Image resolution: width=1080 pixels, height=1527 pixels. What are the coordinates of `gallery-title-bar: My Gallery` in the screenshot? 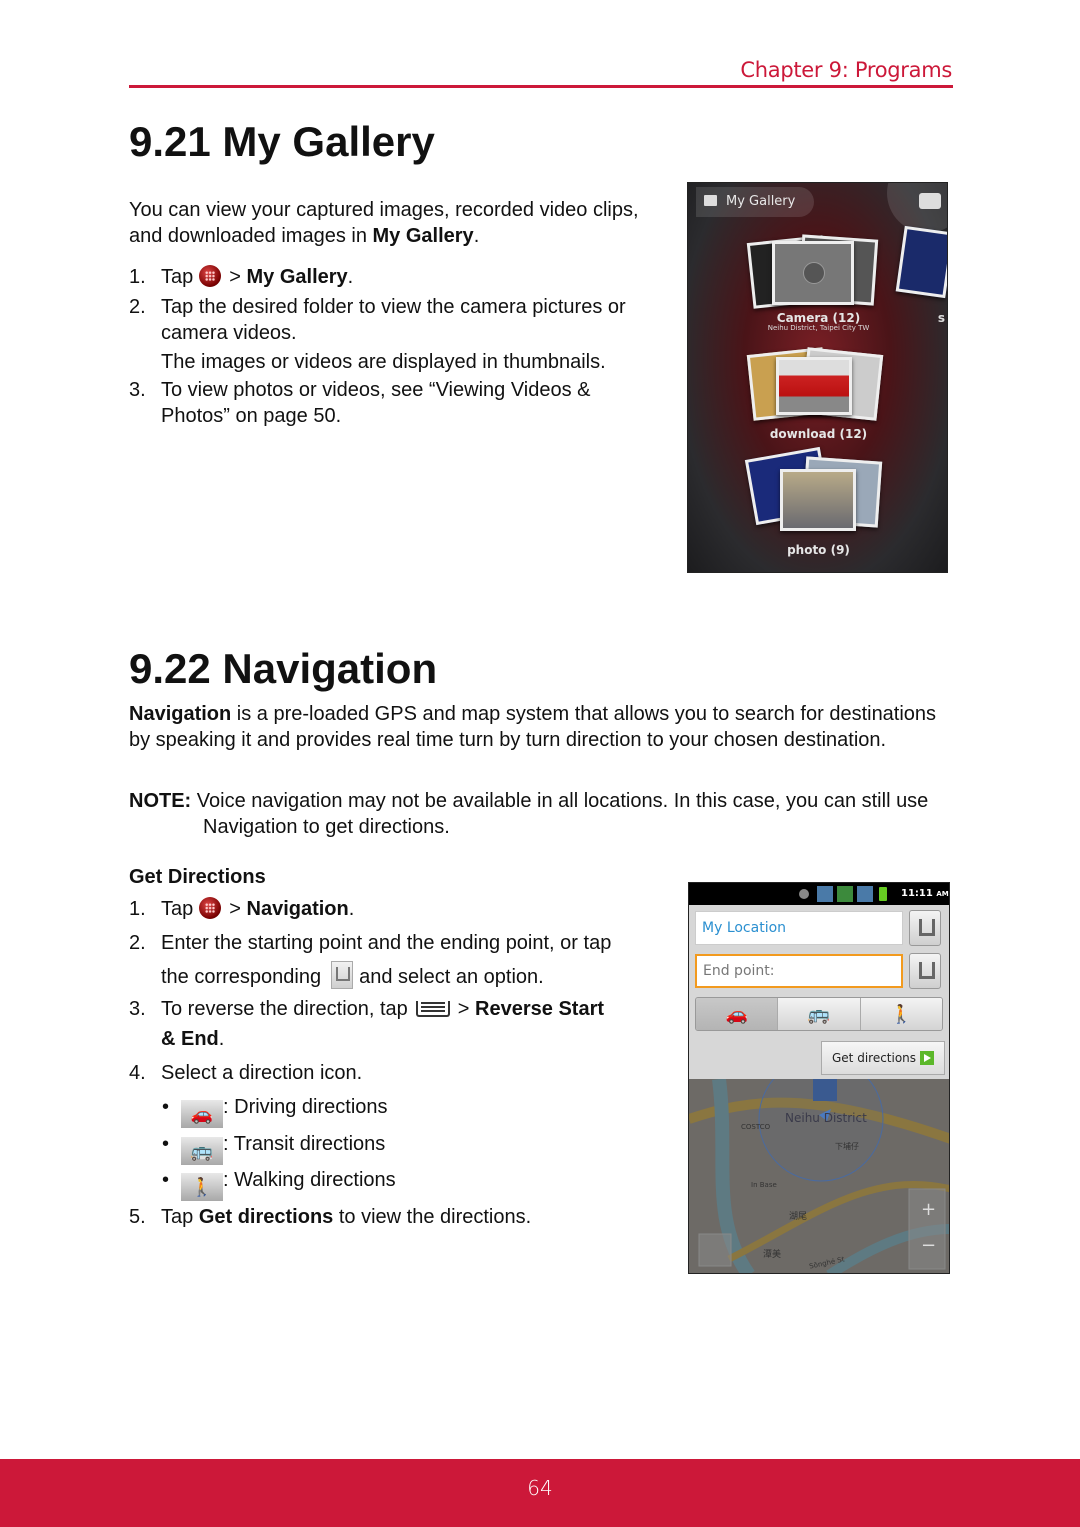 It's located at (755, 202).